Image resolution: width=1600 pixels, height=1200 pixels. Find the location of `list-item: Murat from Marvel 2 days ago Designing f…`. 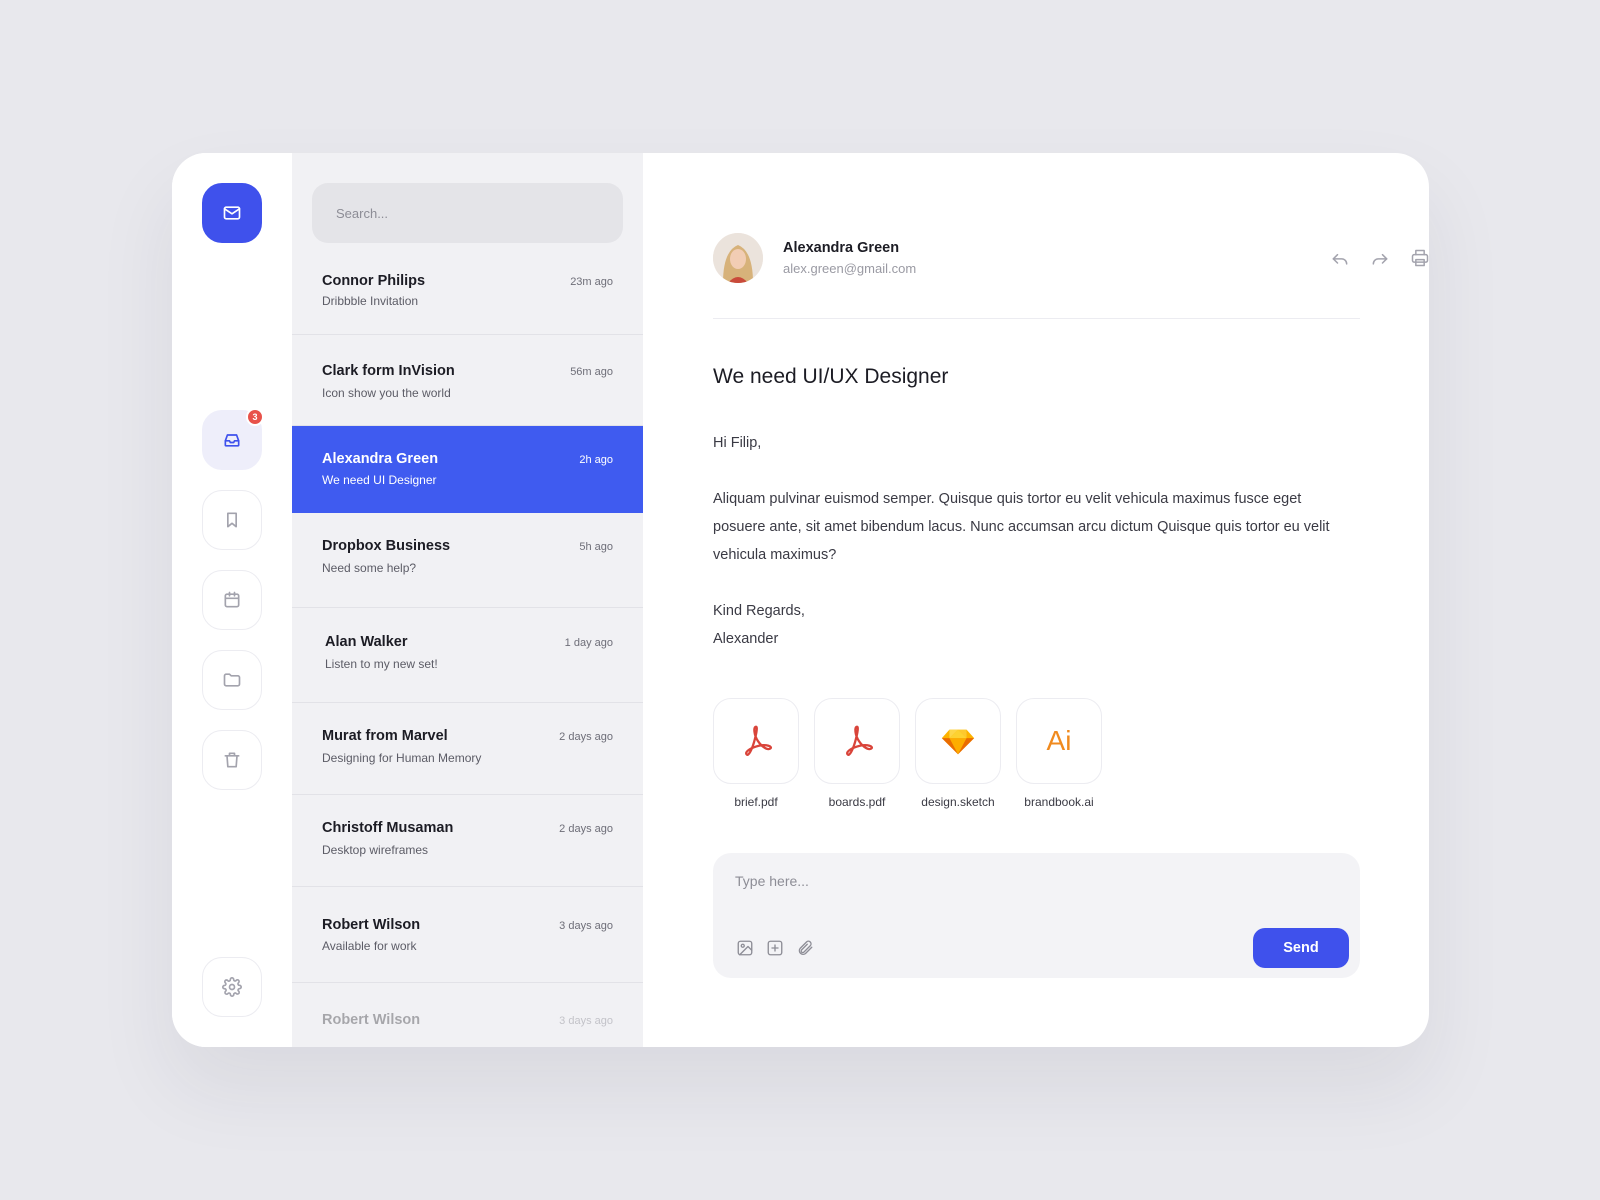

list-item: Murat from Marvel 2 days ago Designing f… is located at coordinates (467, 749).